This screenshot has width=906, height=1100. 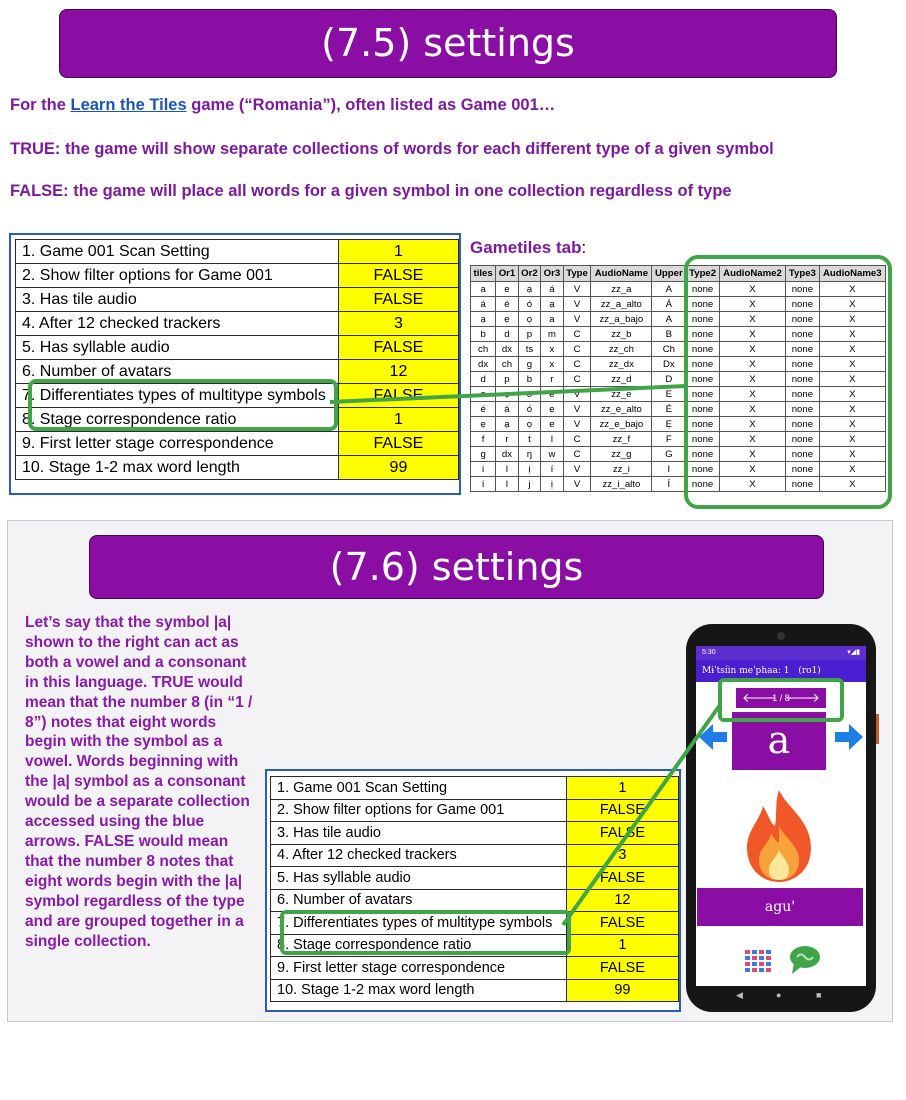 I want to click on connector-line-bottom, so click(x=641, y=815).